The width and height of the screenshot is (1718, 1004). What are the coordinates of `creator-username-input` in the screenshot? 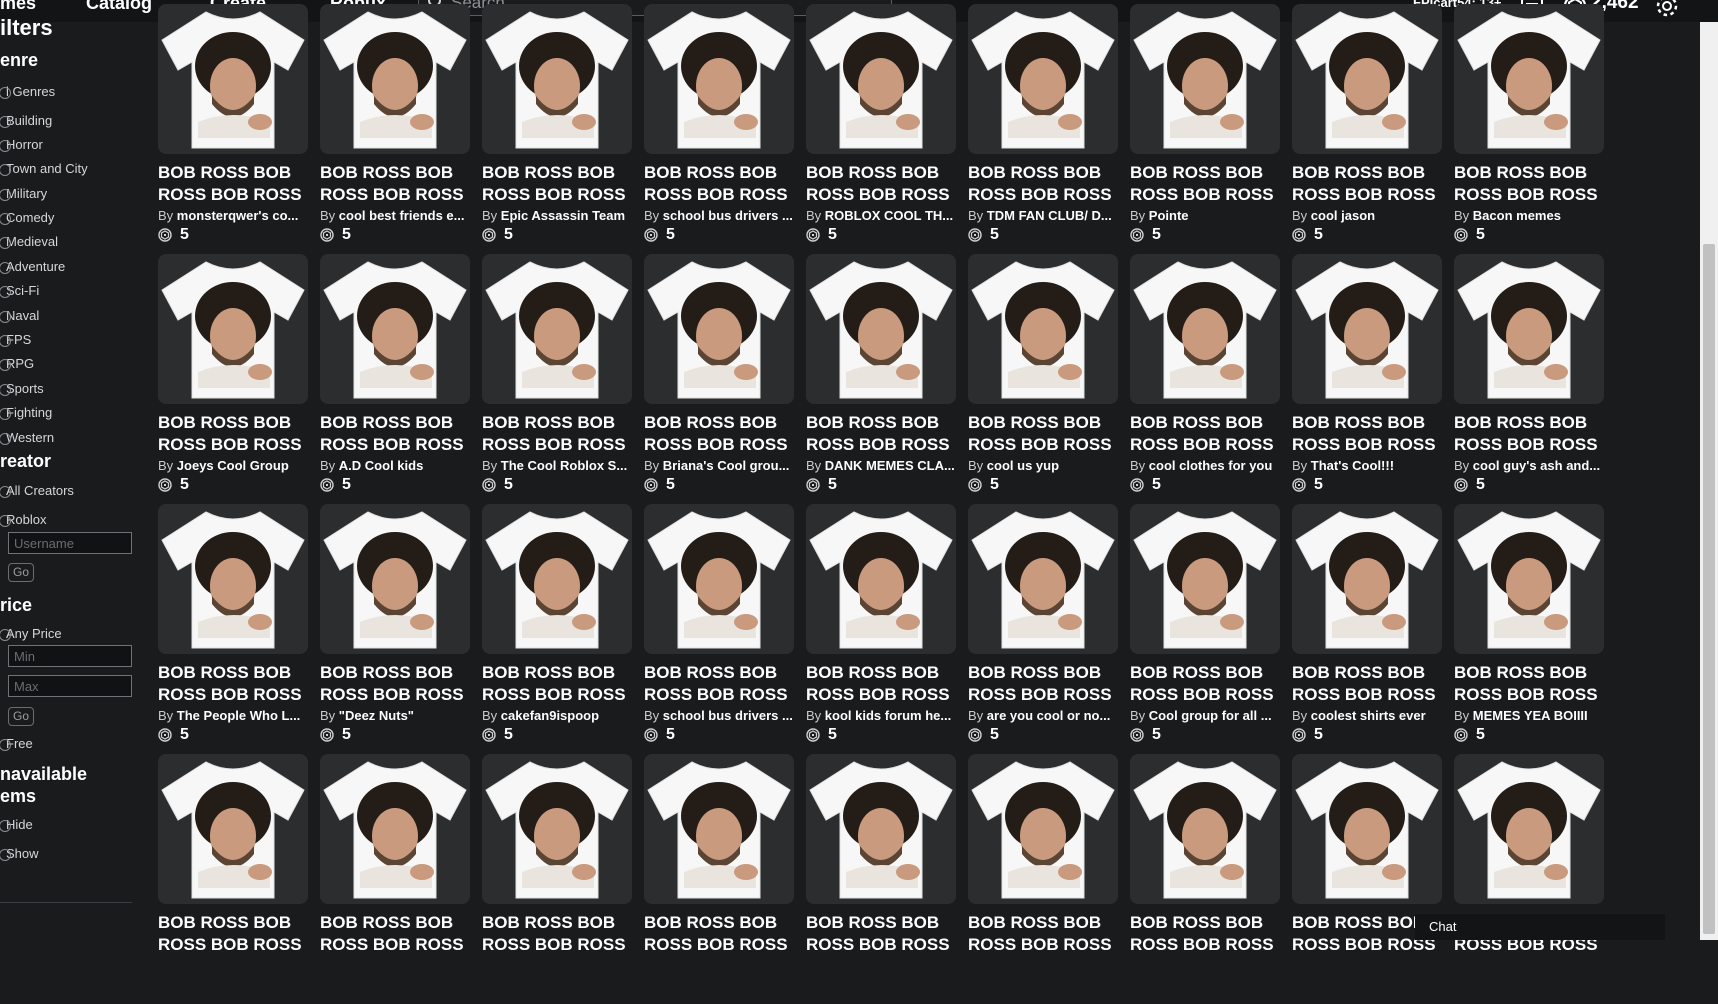 It's located at (70, 543).